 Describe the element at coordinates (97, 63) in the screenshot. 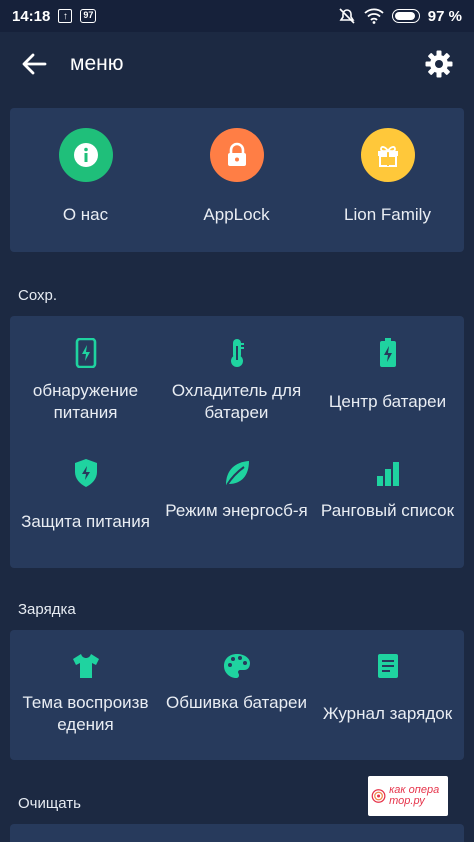

I see `page-title: меню` at that location.